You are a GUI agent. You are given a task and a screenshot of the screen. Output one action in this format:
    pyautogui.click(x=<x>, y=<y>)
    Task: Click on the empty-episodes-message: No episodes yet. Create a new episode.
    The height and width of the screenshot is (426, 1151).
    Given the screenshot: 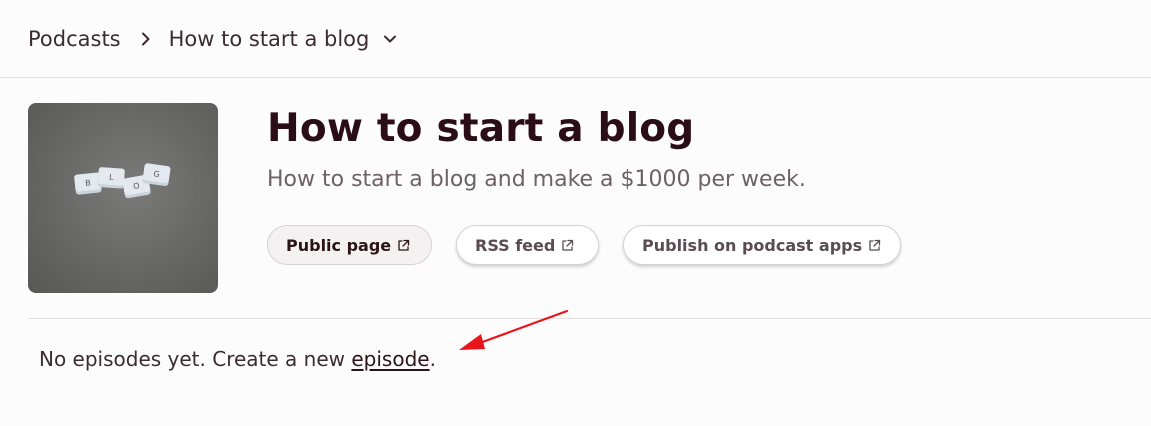 What is the action you would take?
    pyautogui.click(x=237, y=359)
    